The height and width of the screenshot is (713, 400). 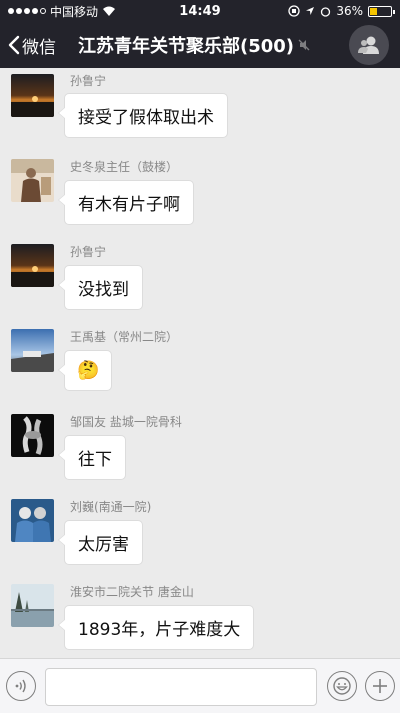 I want to click on plus-icon, so click(x=380, y=686).